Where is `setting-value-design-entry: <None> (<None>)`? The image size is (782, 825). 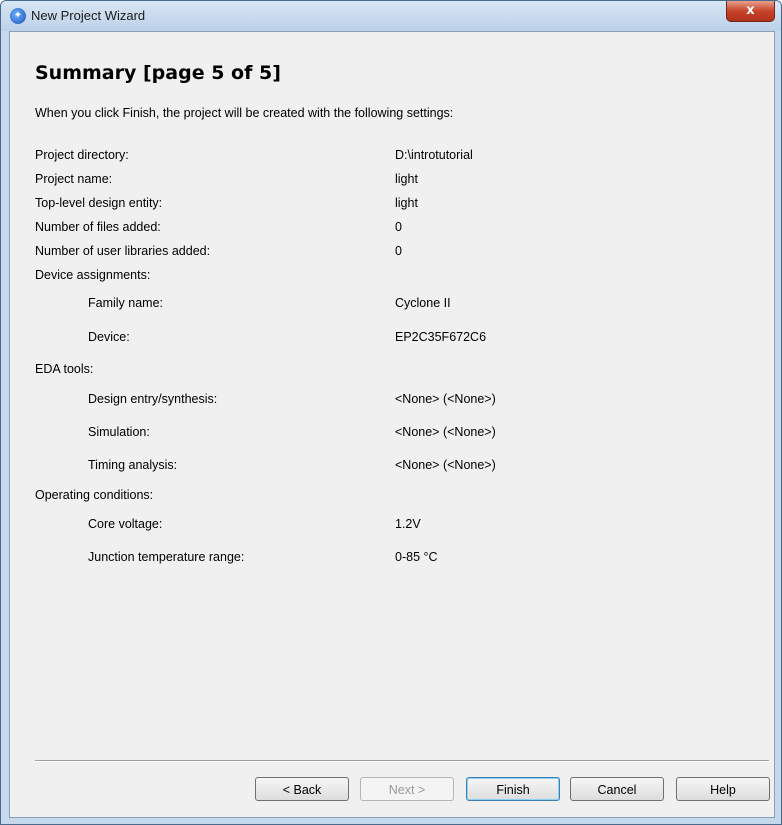
setting-value-design-entry: <None> (<None>) is located at coordinates (445, 399).